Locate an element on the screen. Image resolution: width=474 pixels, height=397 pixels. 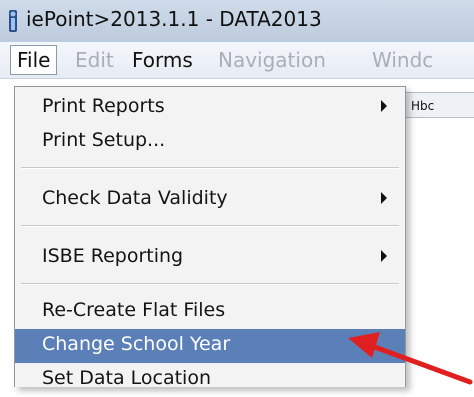
menu-item-label: Check Data Validity is located at coordinates (135, 198).